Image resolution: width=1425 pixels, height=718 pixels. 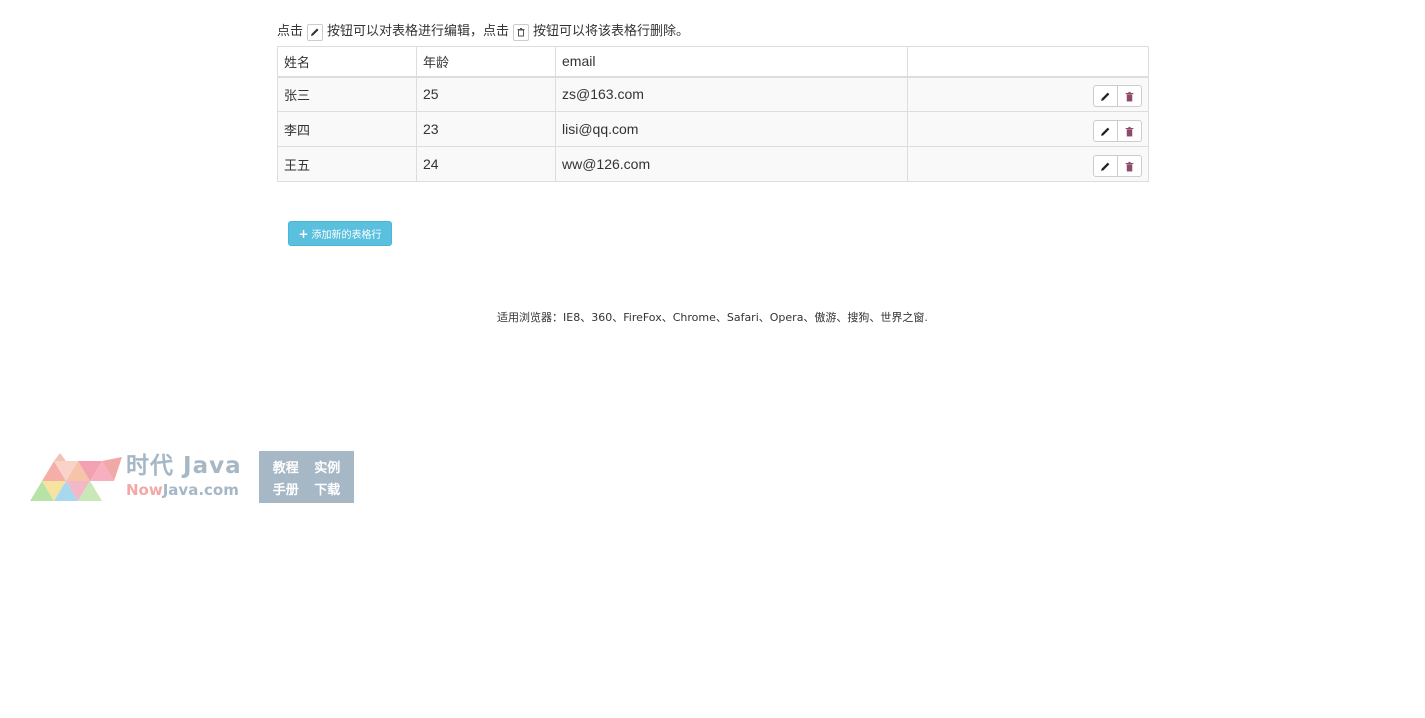 What do you see at coordinates (290, 31) in the screenshot?
I see `instructions-part1: 点击` at bounding box center [290, 31].